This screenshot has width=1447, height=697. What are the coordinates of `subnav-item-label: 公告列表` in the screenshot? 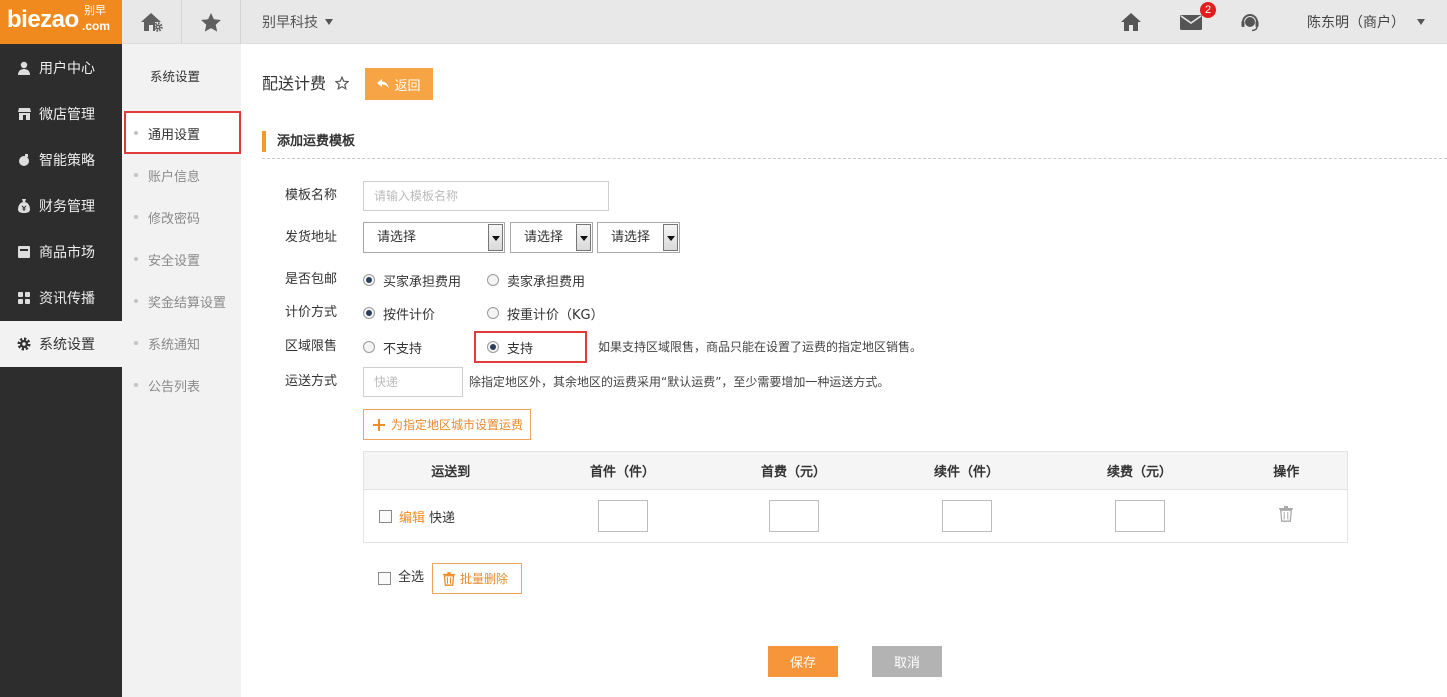 It's located at (174, 387).